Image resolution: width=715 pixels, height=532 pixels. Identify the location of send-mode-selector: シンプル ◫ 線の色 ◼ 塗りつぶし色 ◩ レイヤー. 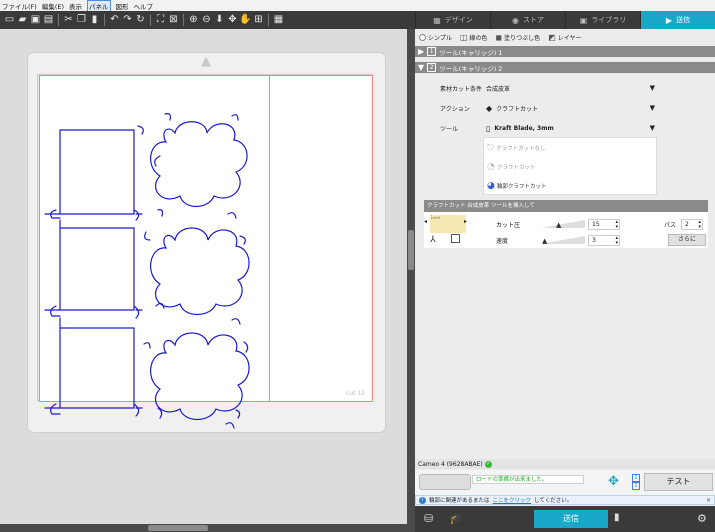
(500, 37).